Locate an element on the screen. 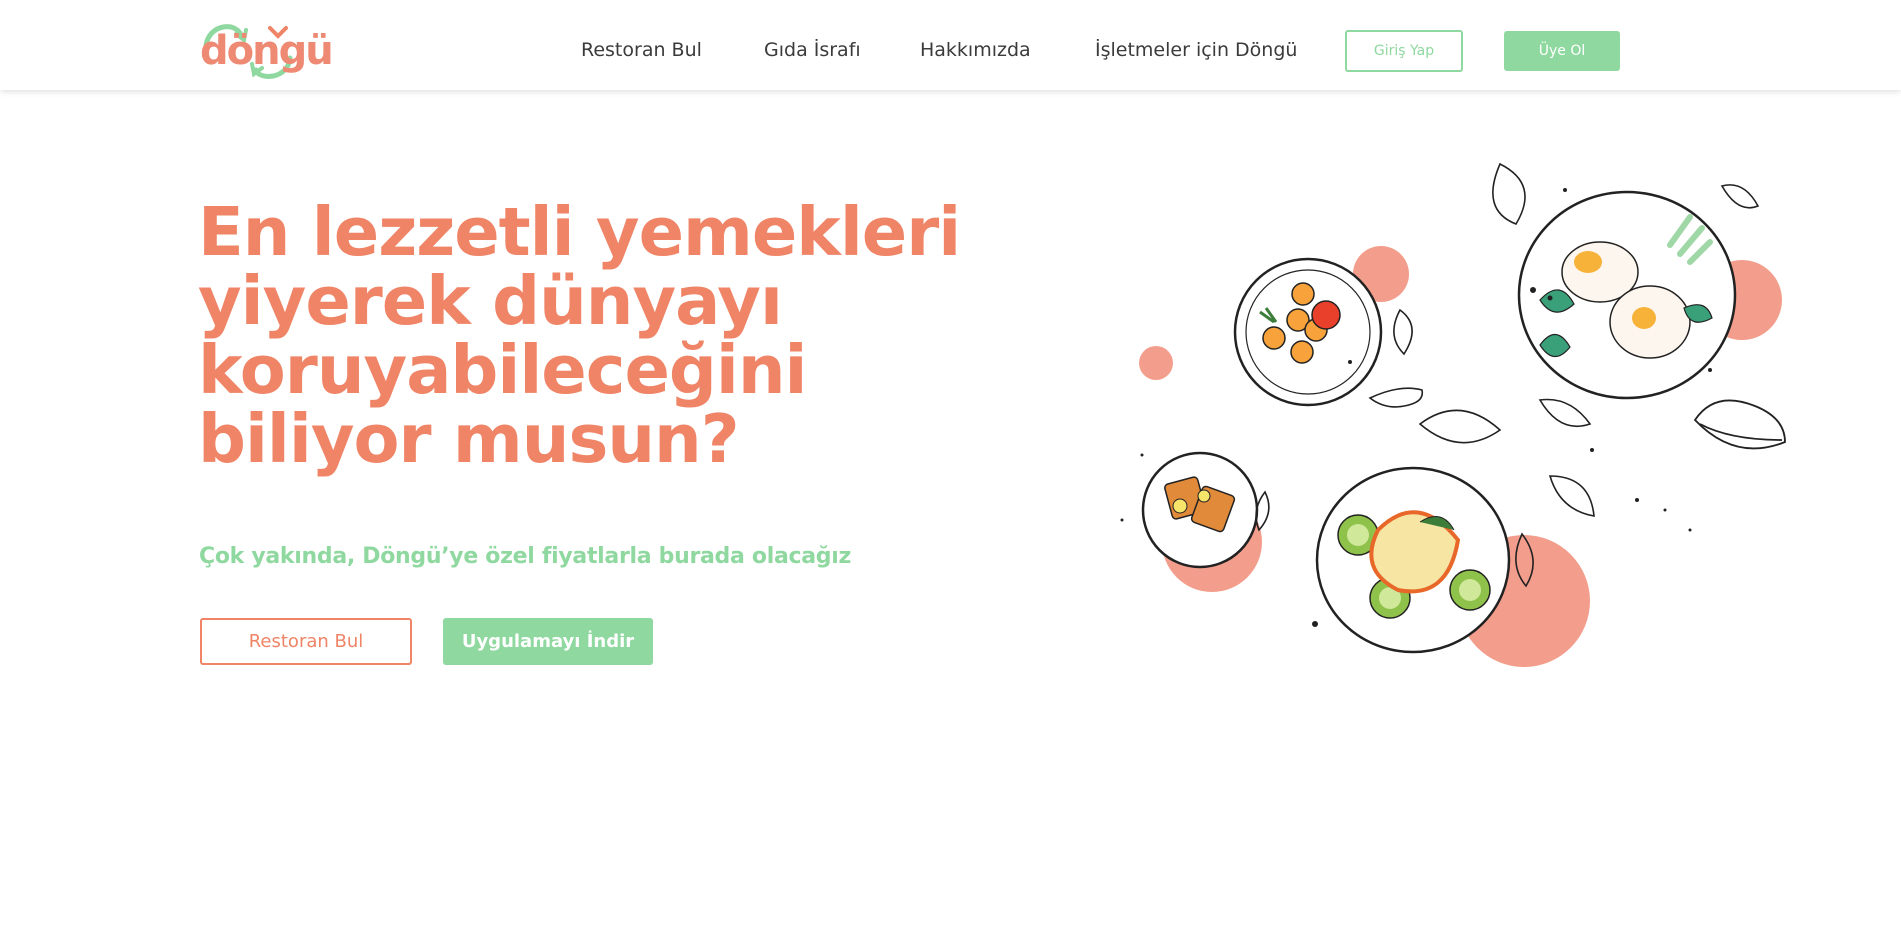 This screenshot has height=936, width=1901. plate-oranges is located at coordinates (1308, 332).